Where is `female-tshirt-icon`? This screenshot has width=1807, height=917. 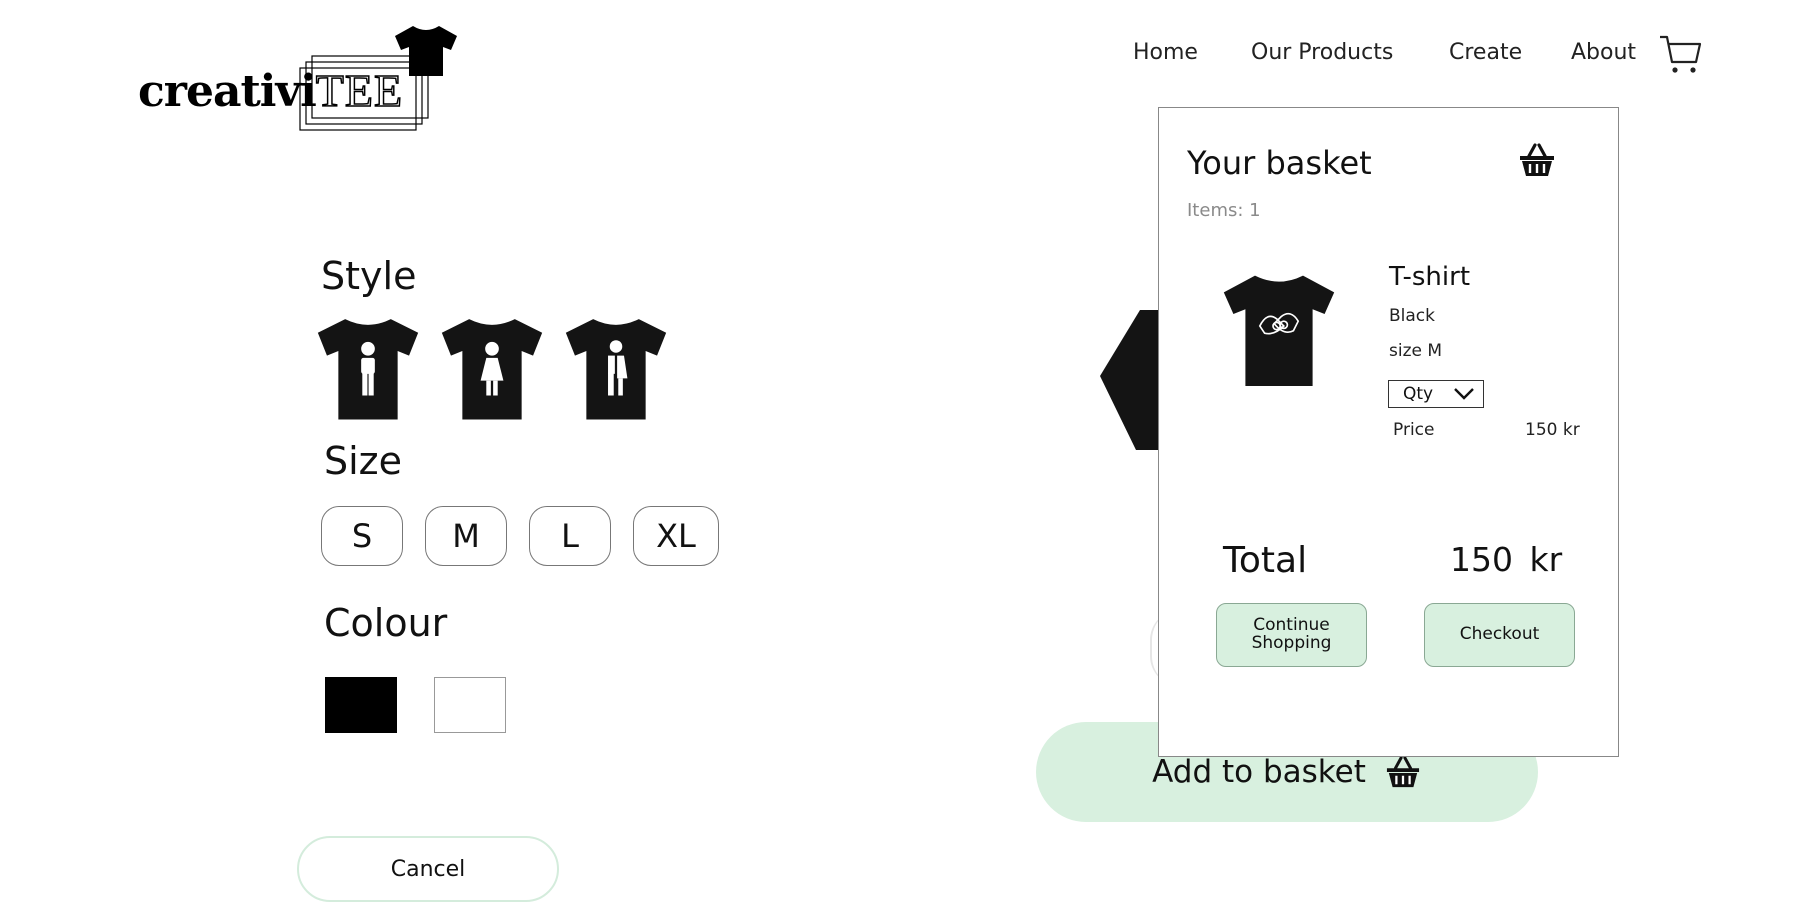 female-tshirt-icon is located at coordinates (492, 367).